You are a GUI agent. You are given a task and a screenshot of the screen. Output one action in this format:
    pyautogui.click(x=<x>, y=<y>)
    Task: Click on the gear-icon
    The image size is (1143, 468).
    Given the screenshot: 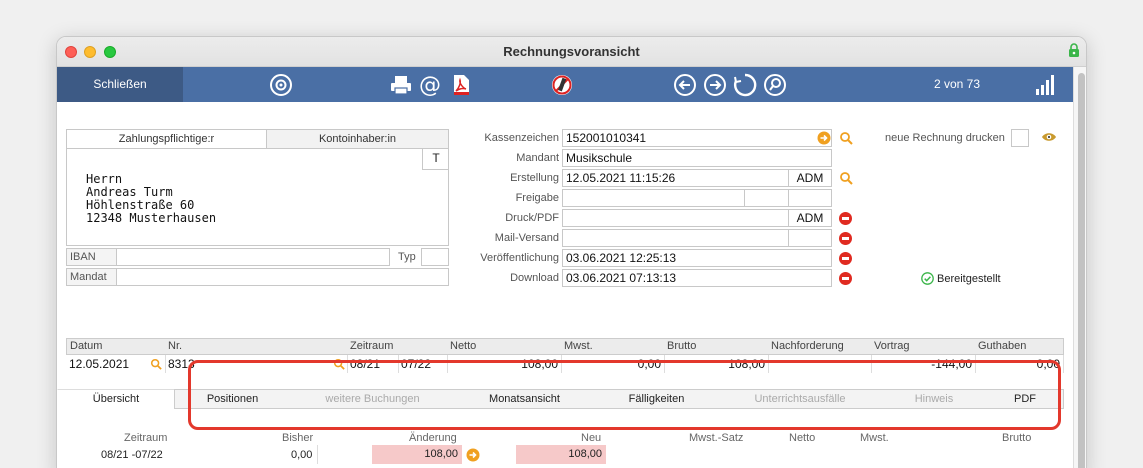 What is the action you would take?
    pyautogui.click(x=281, y=85)
    